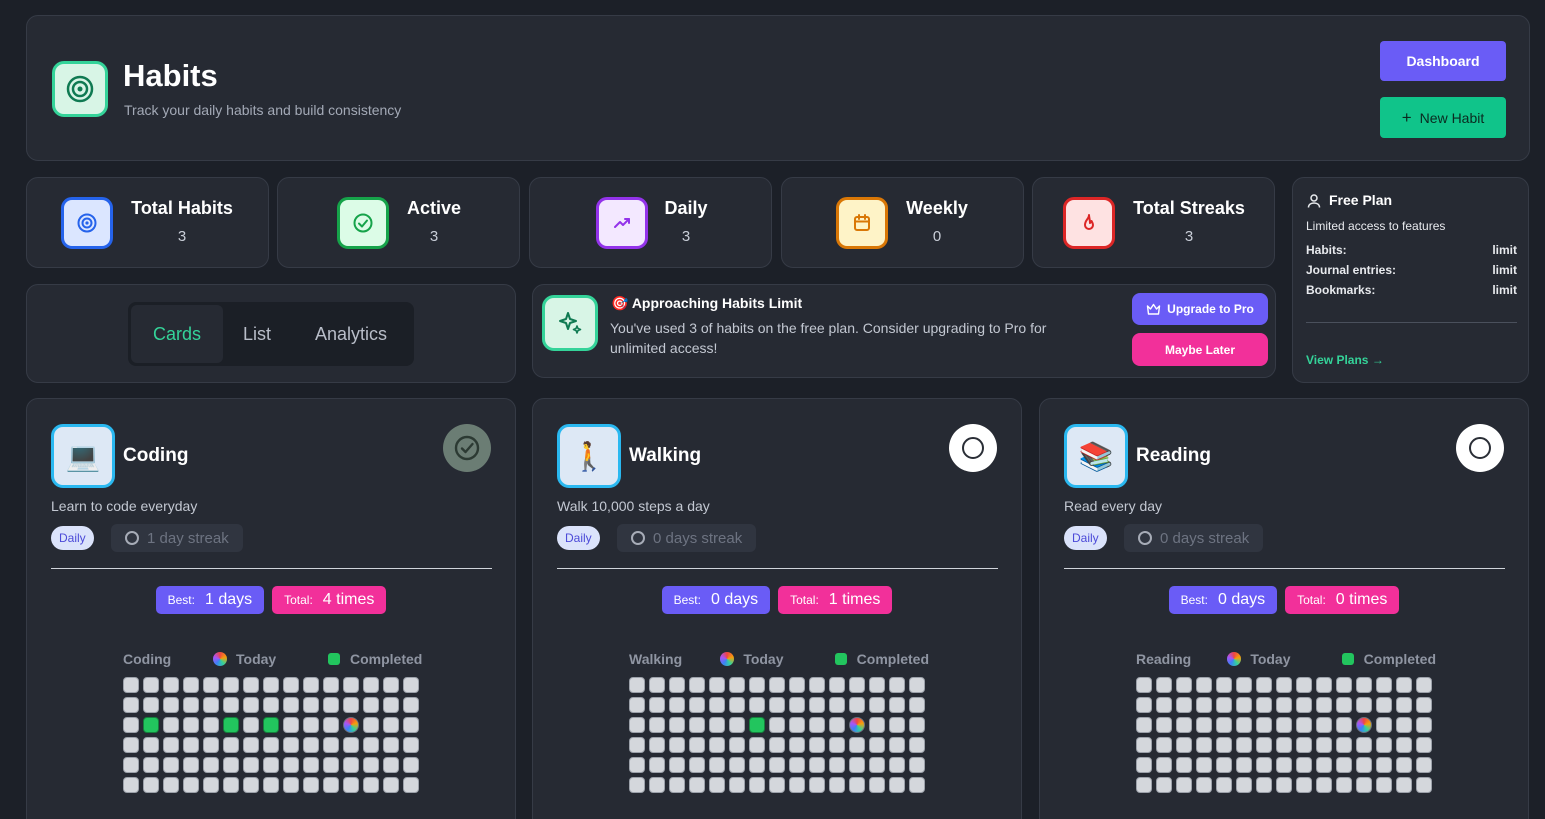  I want to click on new-habit-button: + New Habit, so click(1443, 117).